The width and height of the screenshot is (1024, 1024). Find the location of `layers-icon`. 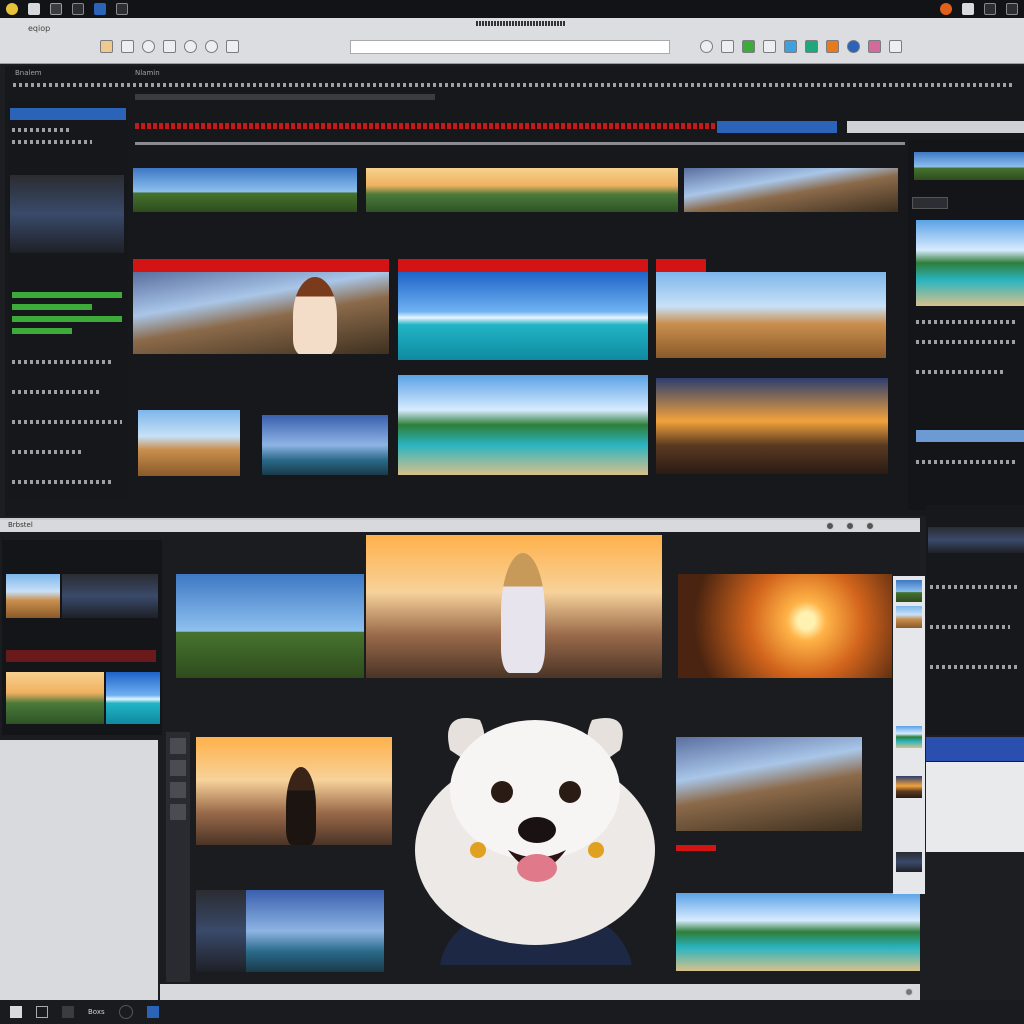

layers-icon is located at coordinates (727, 46).